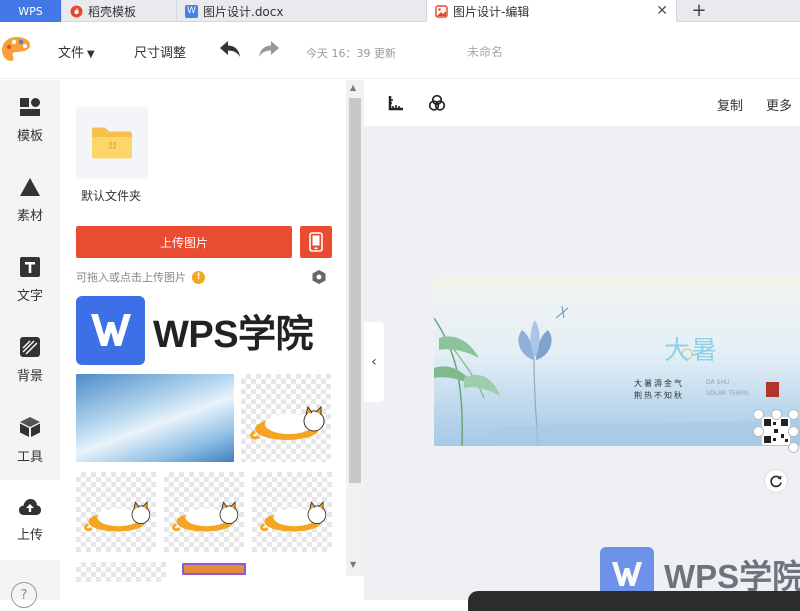 This screenshot has height=611, width=800. I want to click on rotate-button, so click(776, 481).